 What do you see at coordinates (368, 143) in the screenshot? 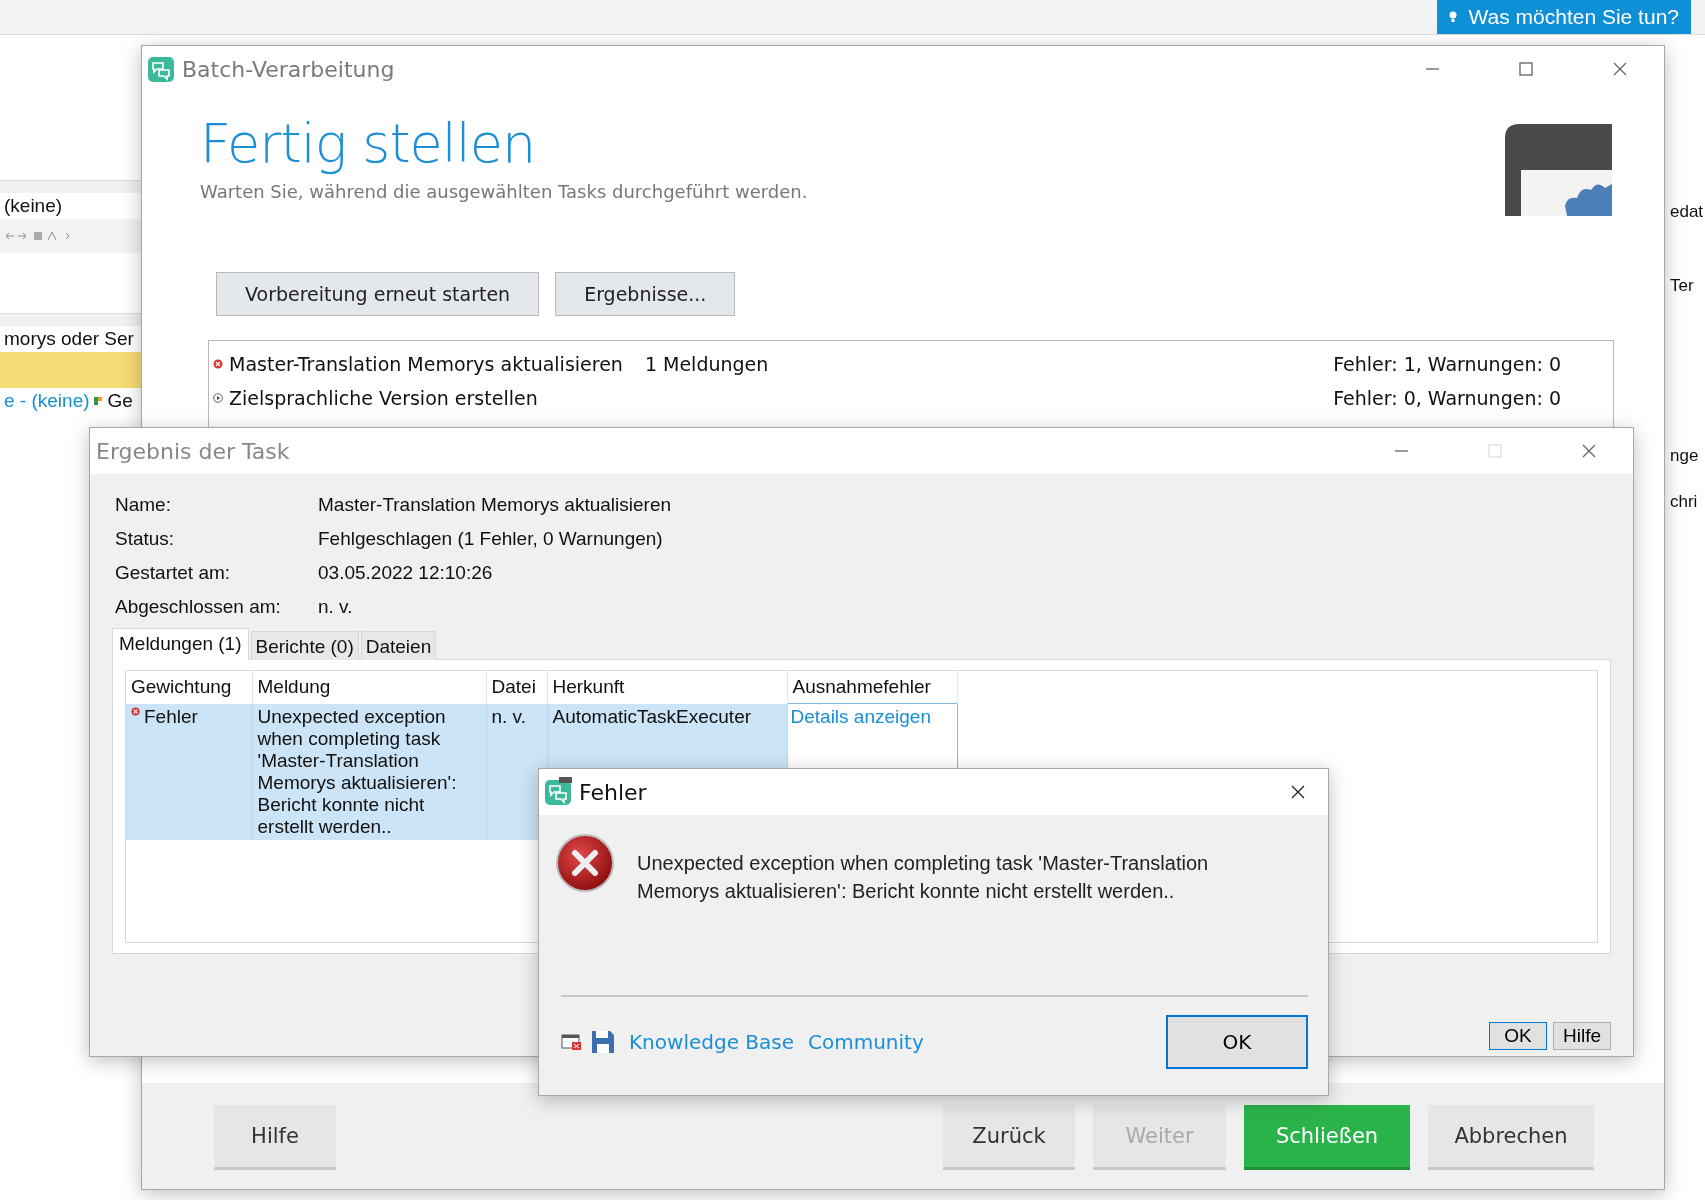
I see `page-heading: Fertig stellen` at bounding box center [368, 143].